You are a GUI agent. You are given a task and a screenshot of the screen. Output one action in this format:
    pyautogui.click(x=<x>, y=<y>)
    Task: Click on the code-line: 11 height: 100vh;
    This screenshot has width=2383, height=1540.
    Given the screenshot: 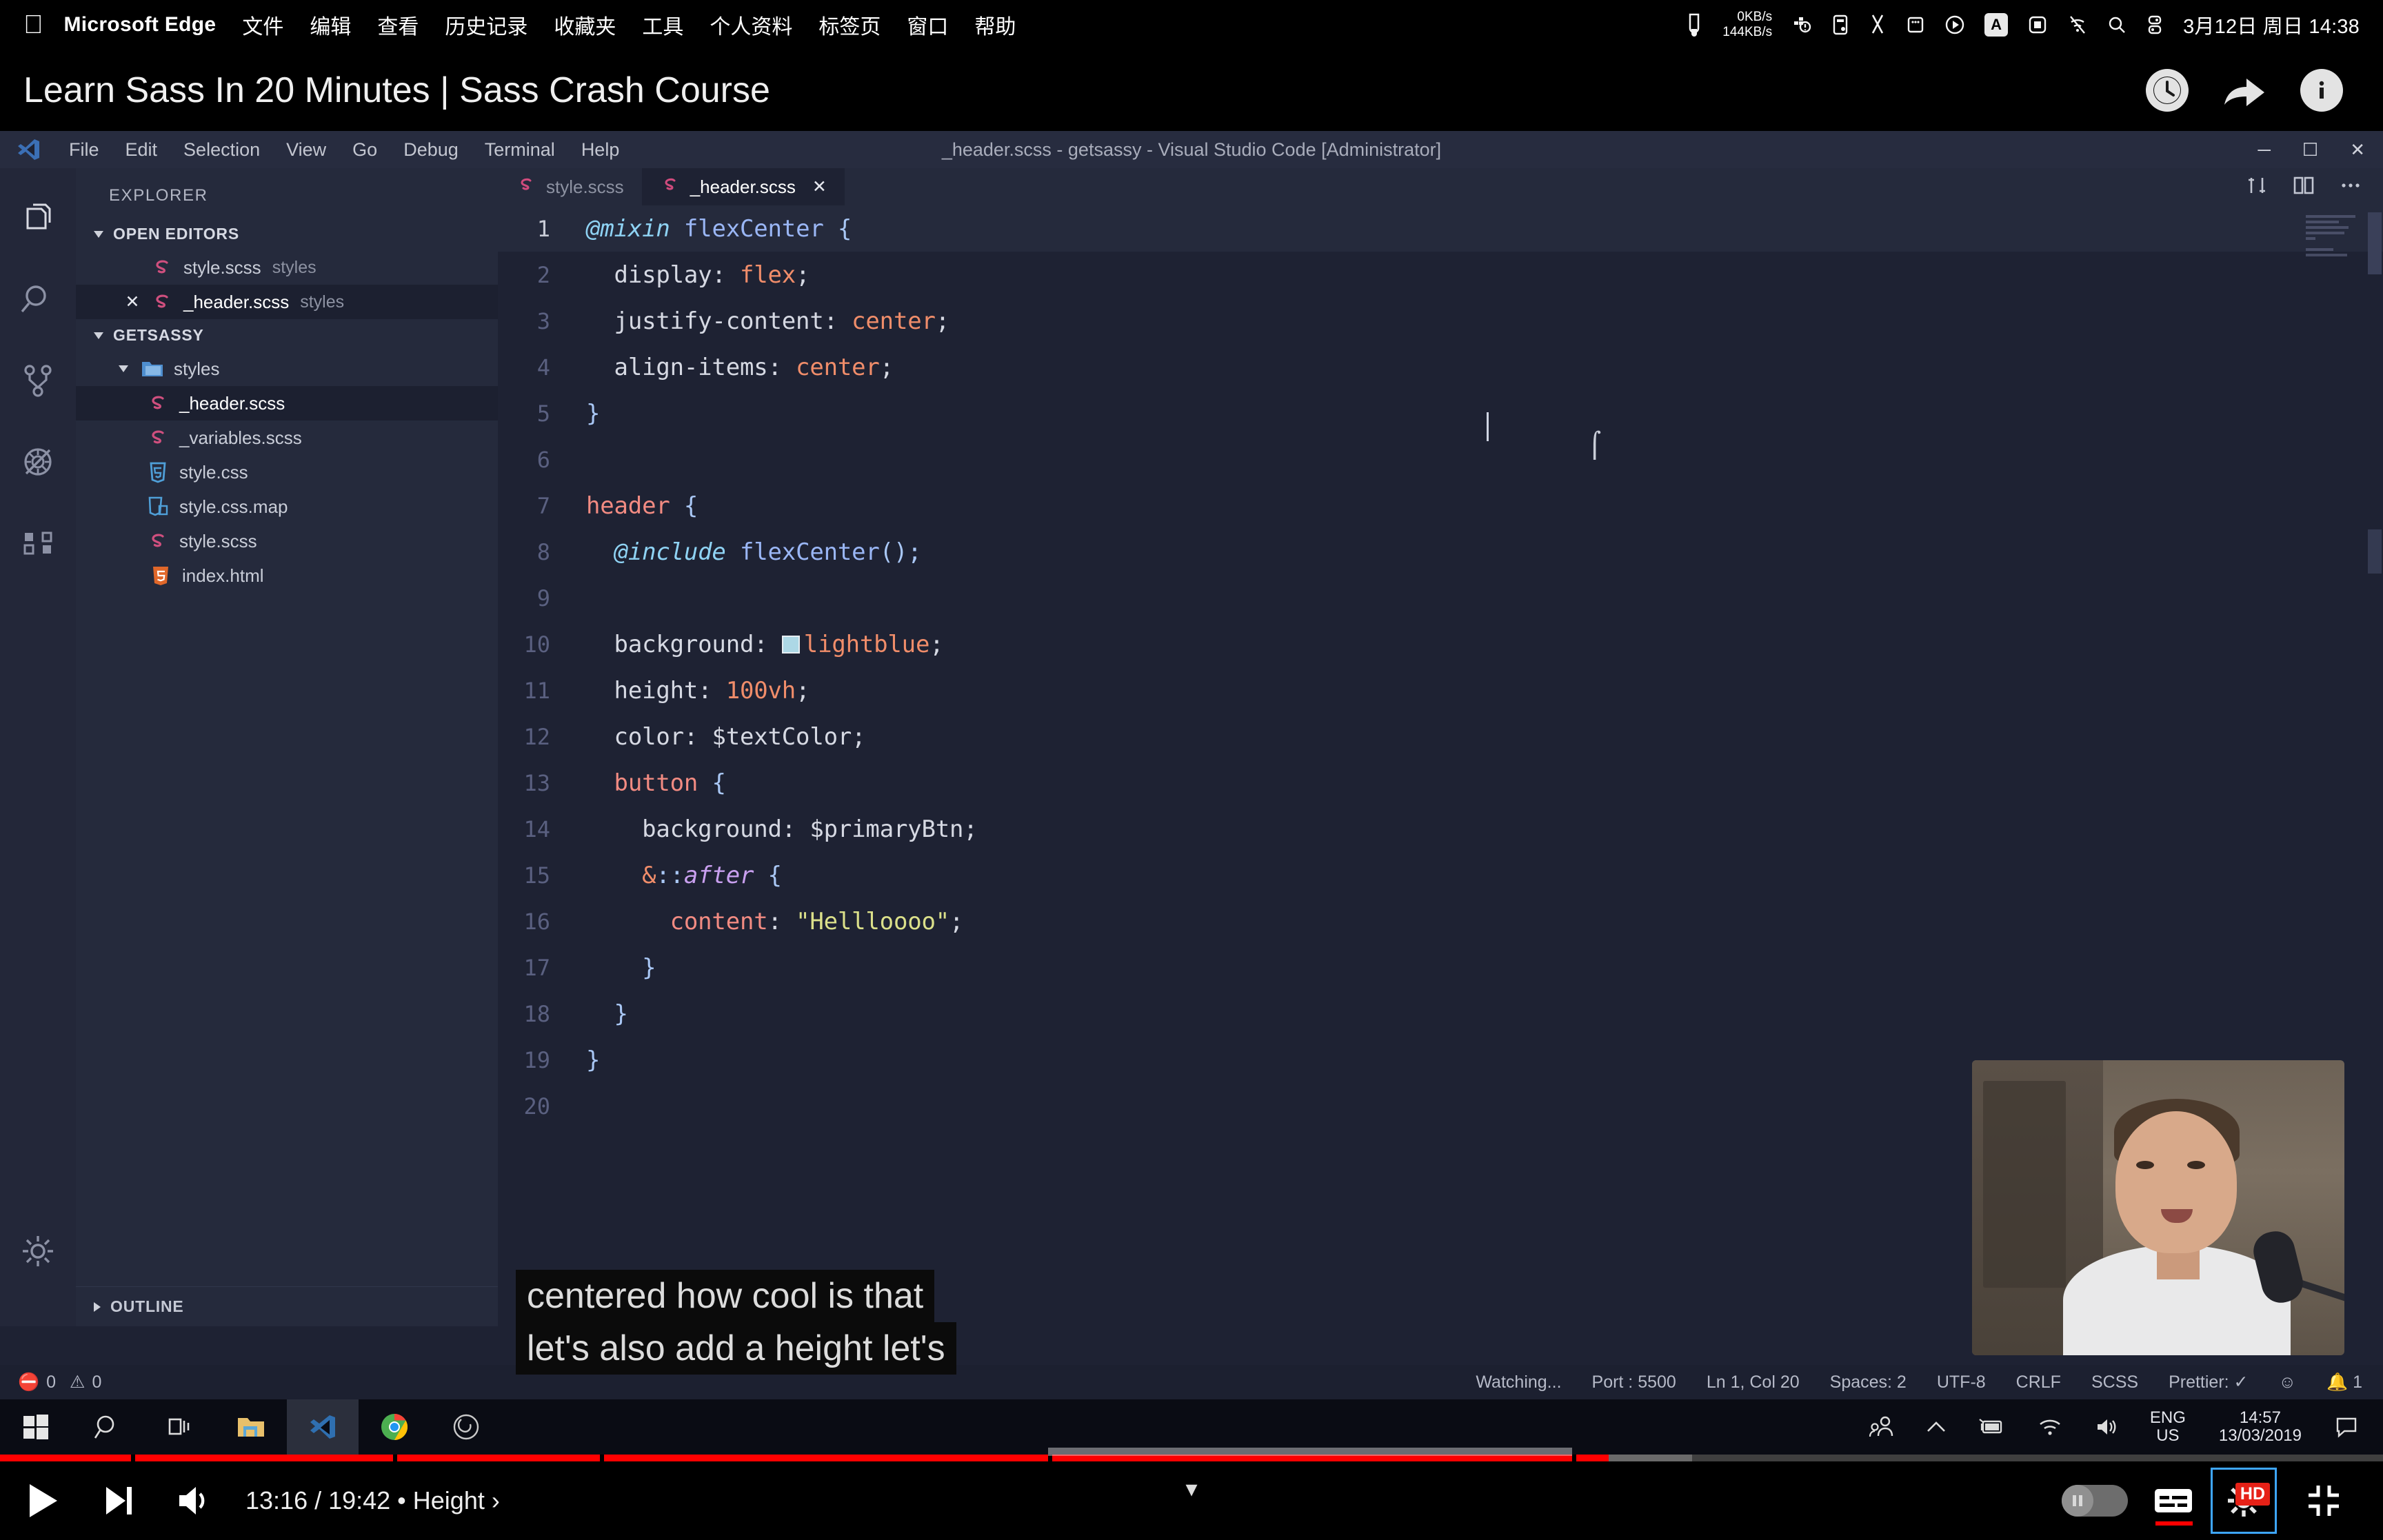 What is the action you would take?
    pyautogui.click(x=1440, y=690)
    